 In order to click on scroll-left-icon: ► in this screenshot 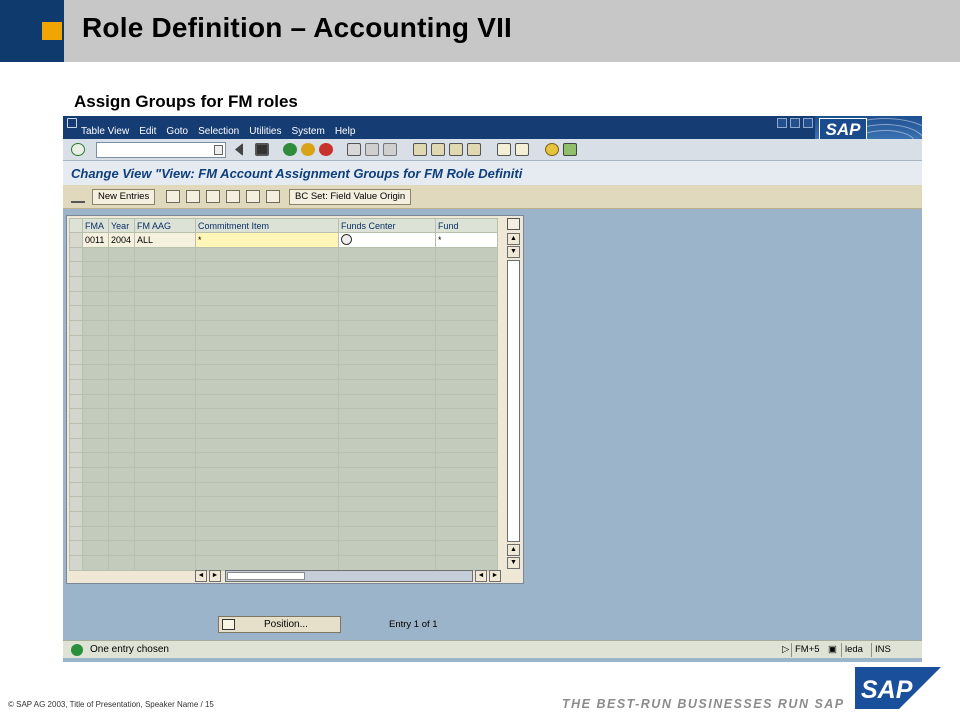, I will do `click(215, 576)`.